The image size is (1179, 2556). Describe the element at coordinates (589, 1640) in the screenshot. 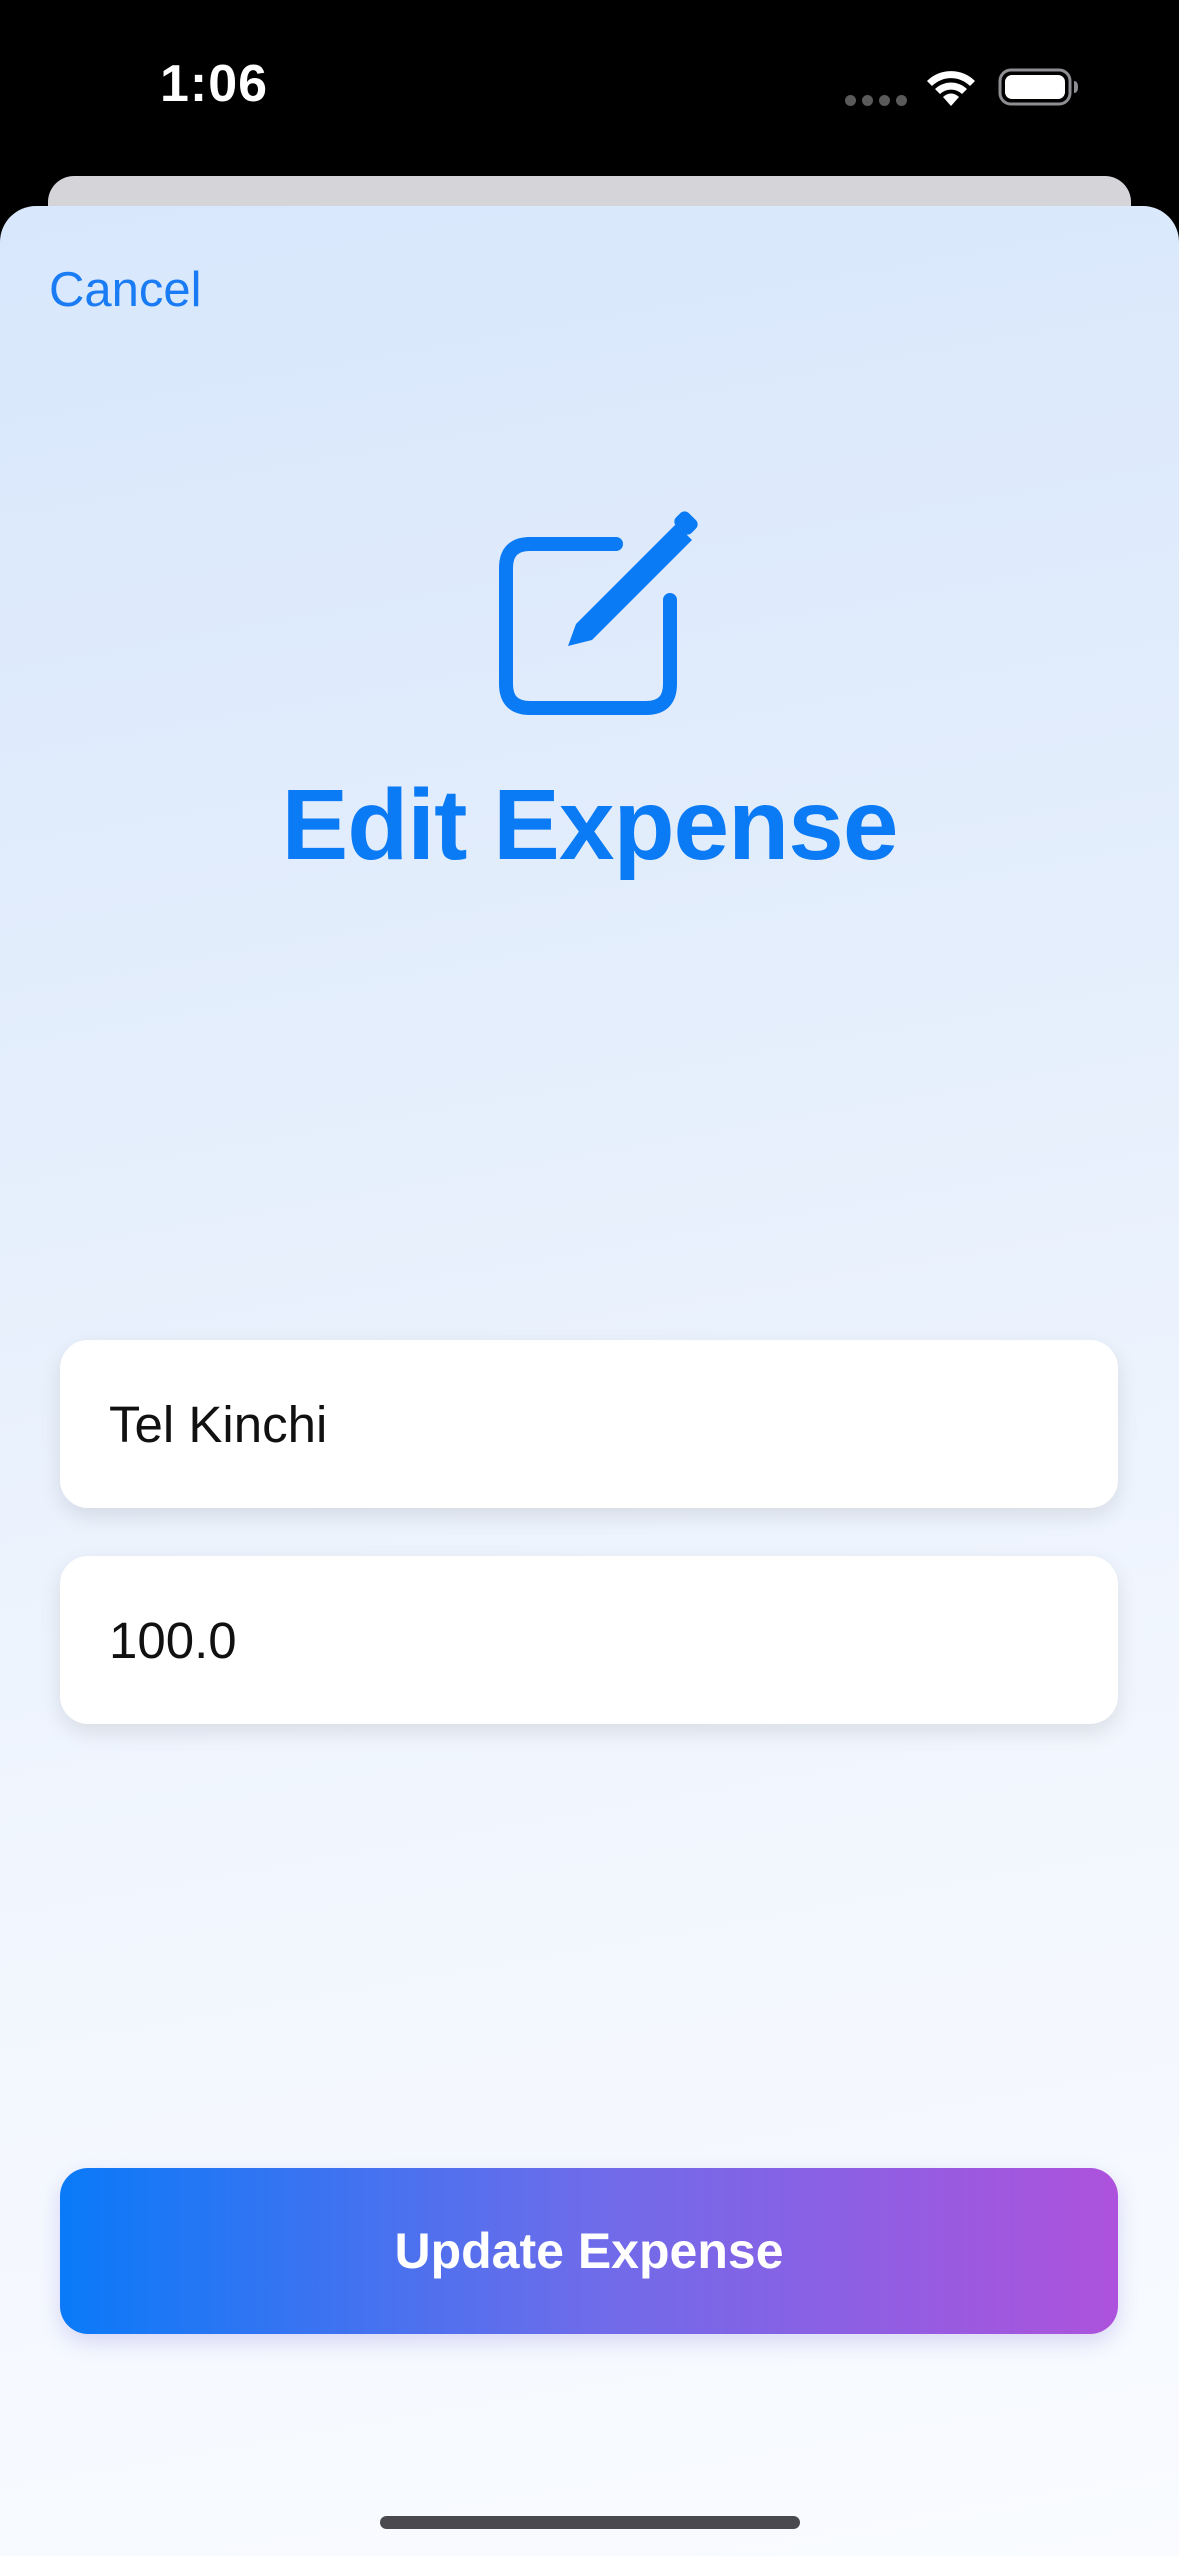

I see `expense-amount-field: 100.0` at that location.